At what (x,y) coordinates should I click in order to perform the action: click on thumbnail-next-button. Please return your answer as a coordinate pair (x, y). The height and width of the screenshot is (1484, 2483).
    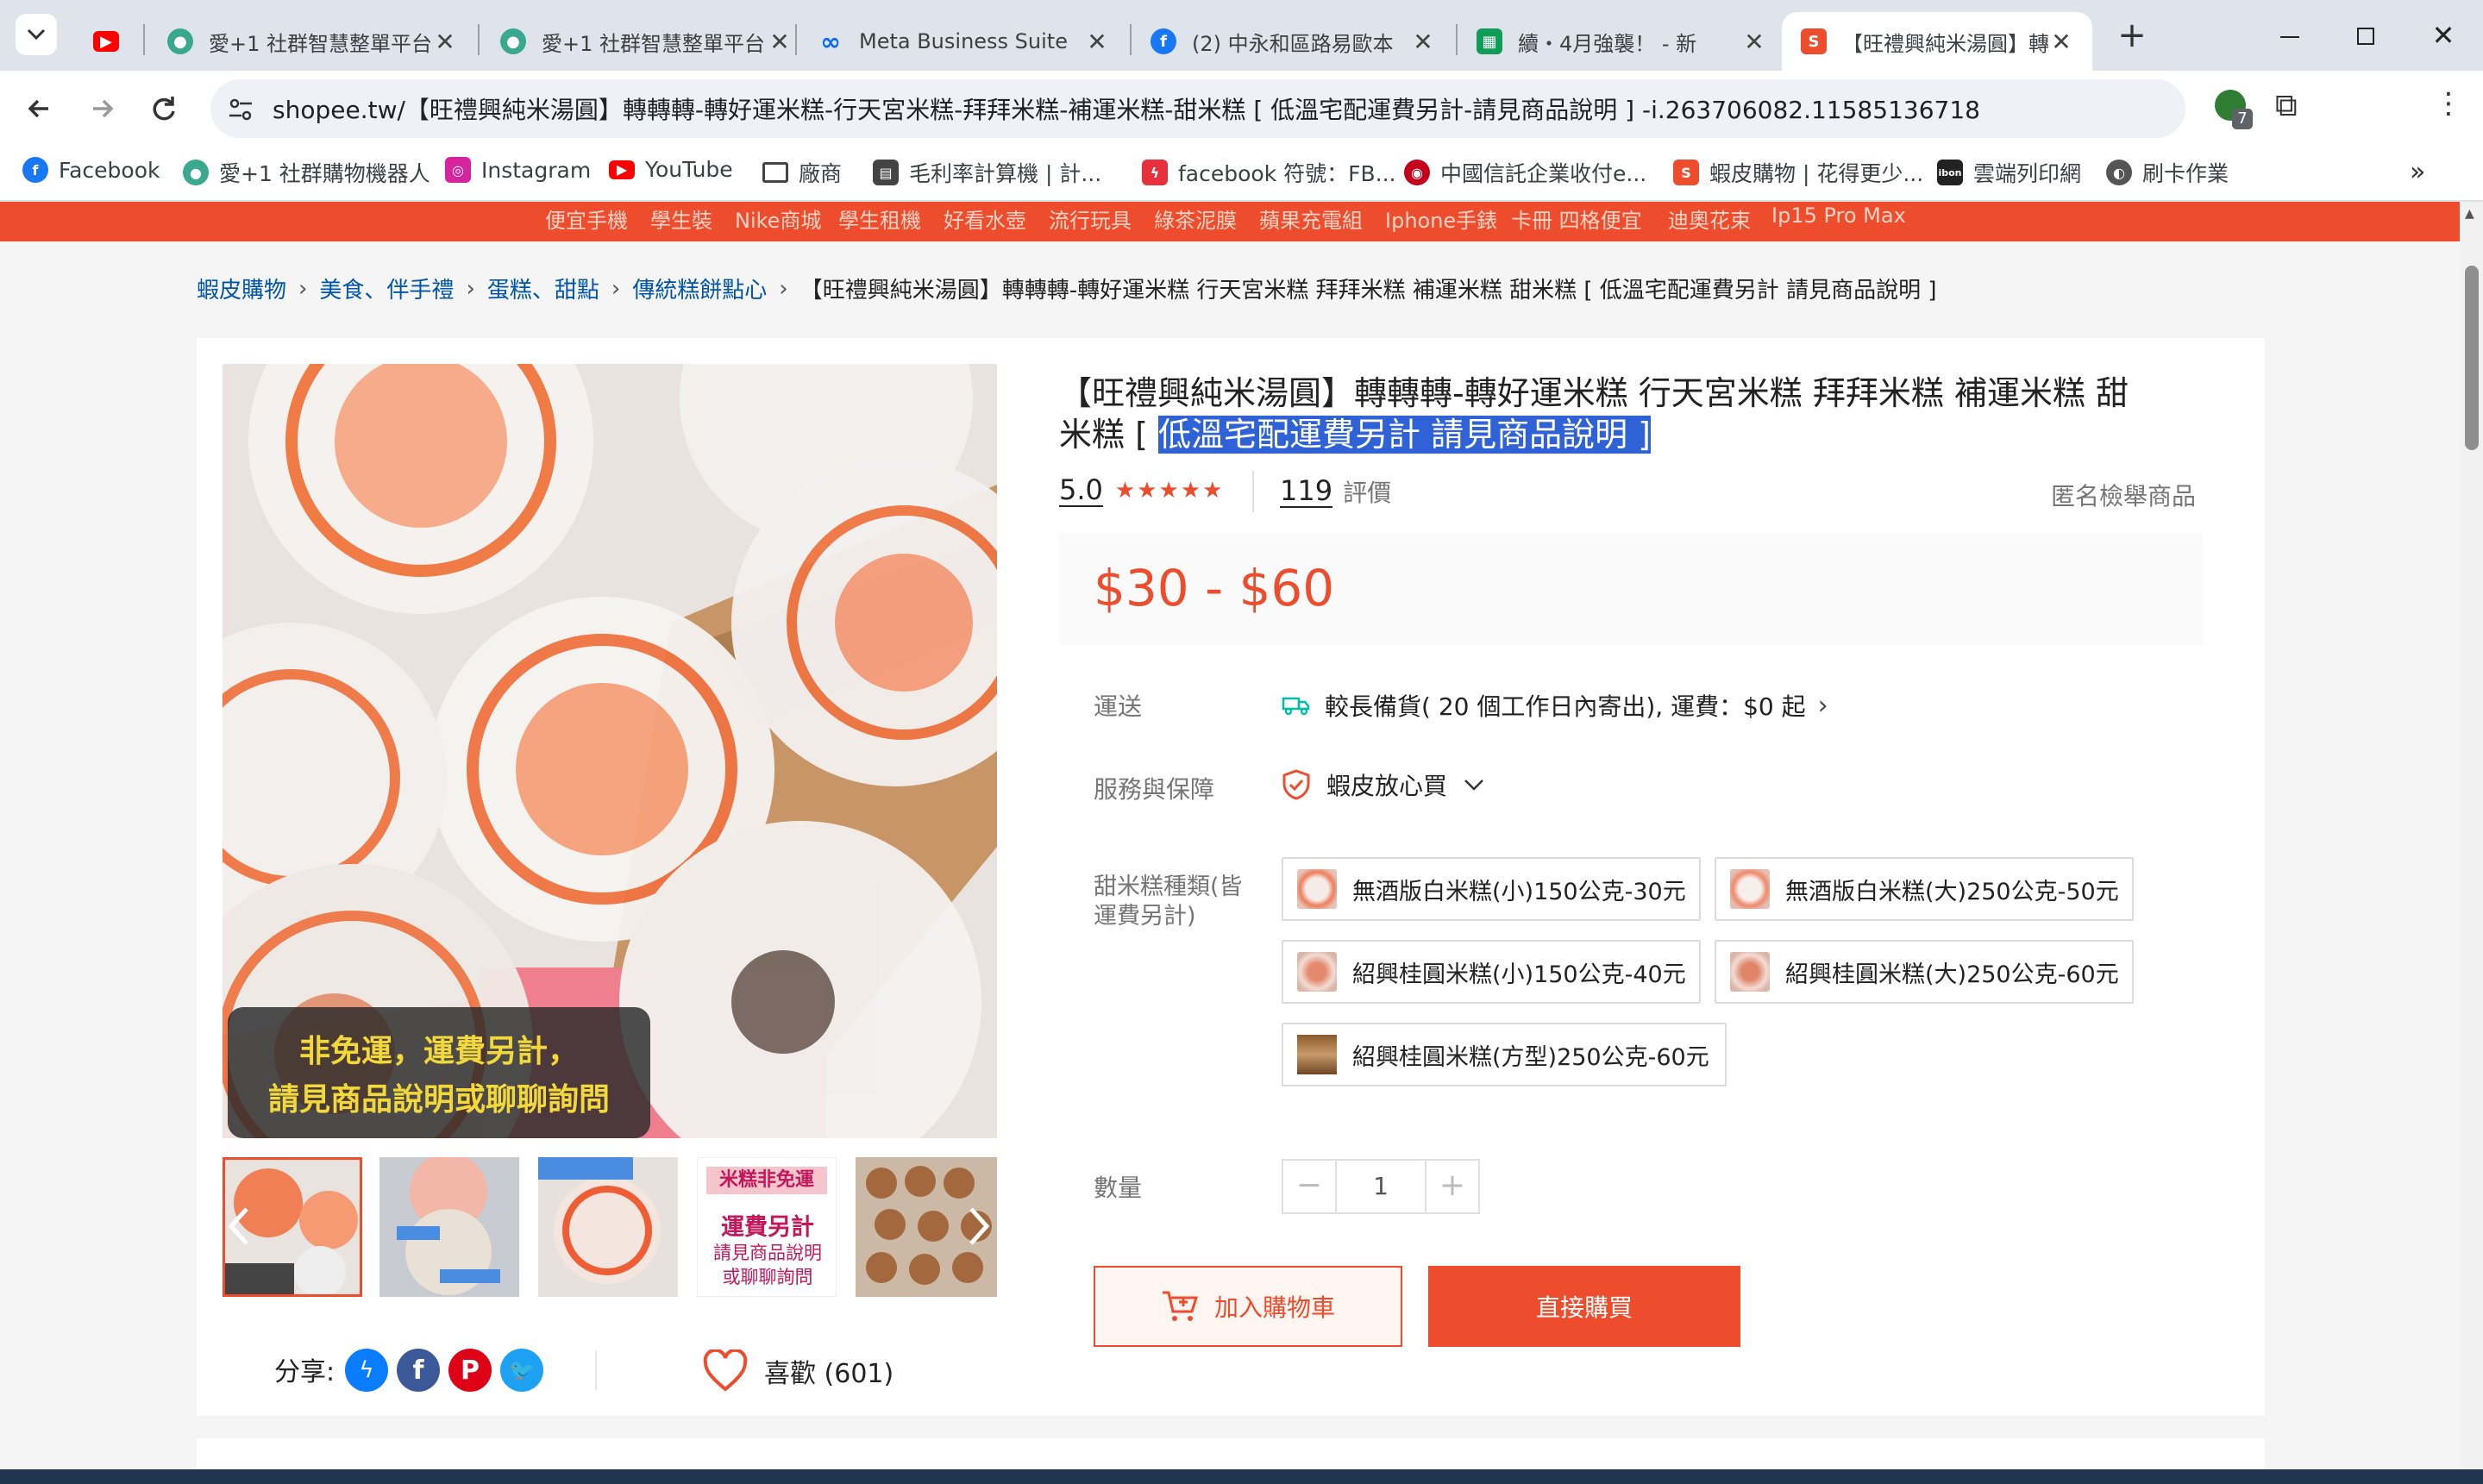
    Looking at the image, I should click on (979, 1226).